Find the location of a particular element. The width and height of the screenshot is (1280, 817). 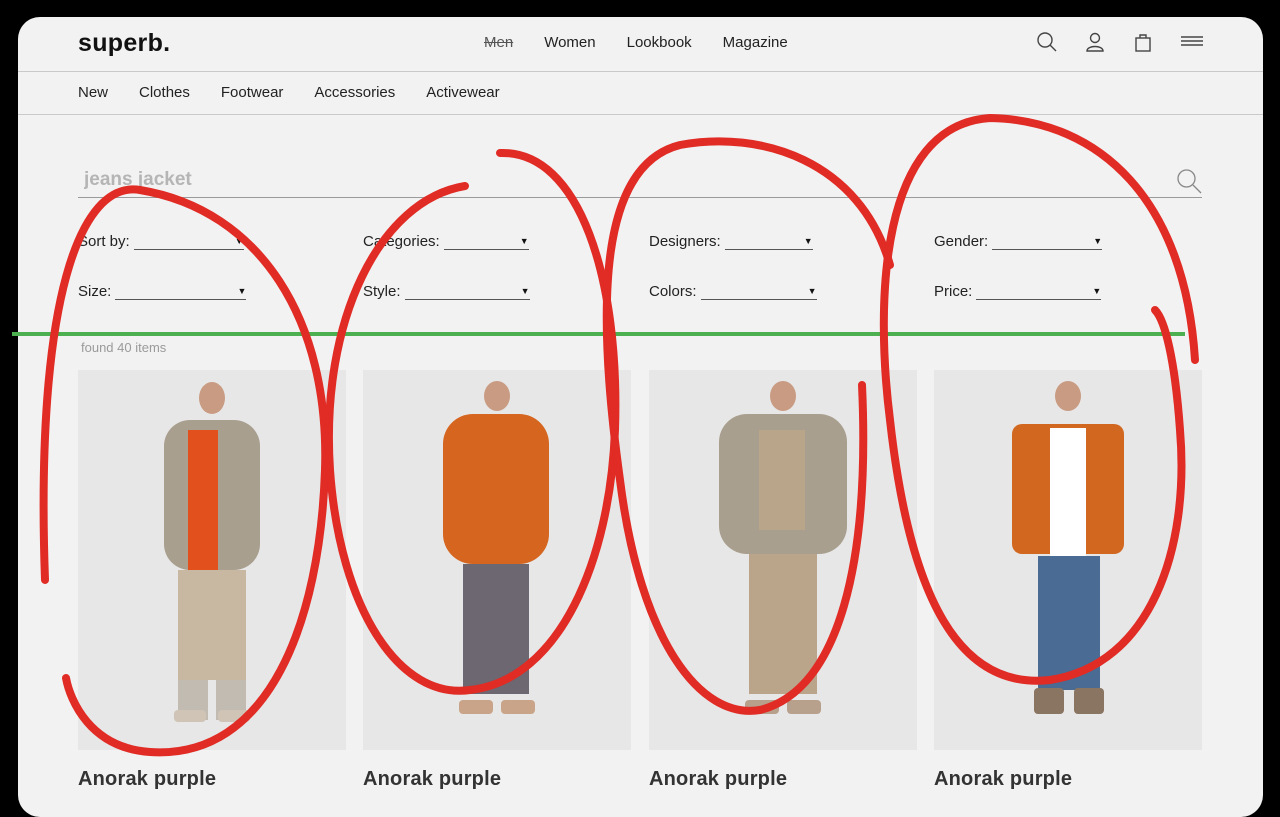

filter-colors: Colors: ▼ is located at coordinates (733, 291).